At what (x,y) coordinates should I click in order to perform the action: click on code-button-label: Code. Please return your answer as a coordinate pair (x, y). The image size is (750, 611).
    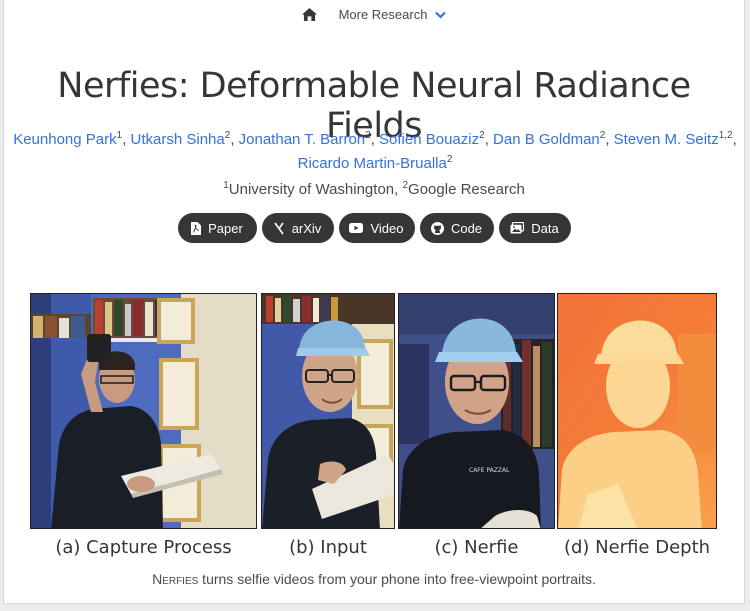
    Looking at the image, I should click on (466, 228).